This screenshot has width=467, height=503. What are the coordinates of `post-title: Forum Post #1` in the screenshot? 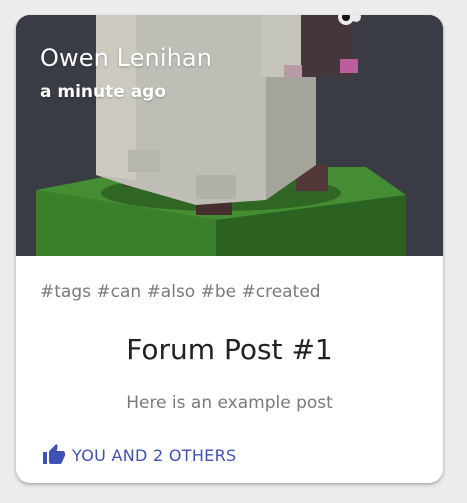 It's located at (229, 349).